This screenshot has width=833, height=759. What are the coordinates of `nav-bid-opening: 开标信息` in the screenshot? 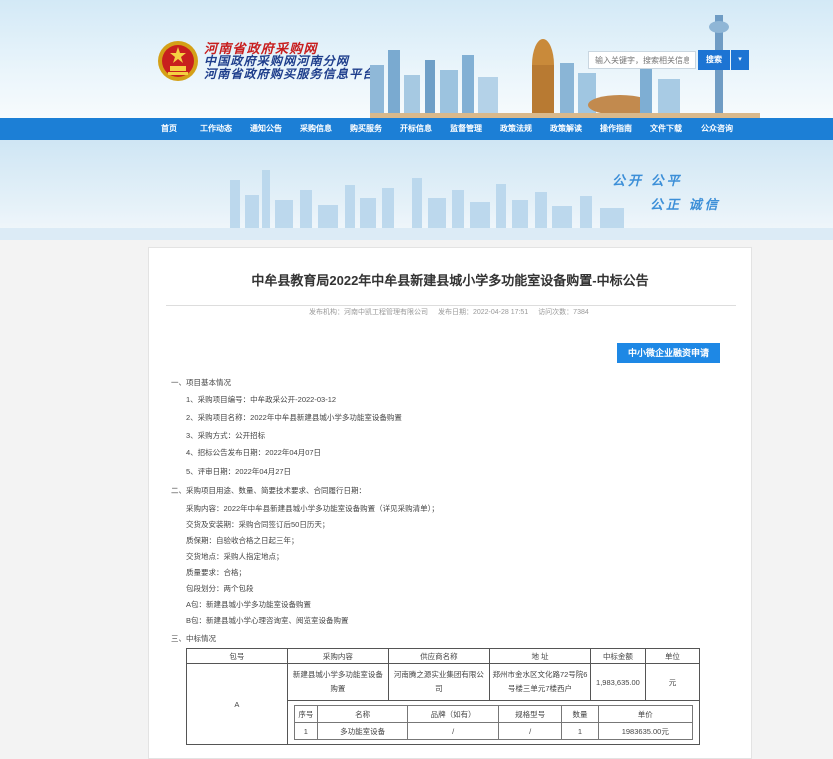 It's located at (416, 129).